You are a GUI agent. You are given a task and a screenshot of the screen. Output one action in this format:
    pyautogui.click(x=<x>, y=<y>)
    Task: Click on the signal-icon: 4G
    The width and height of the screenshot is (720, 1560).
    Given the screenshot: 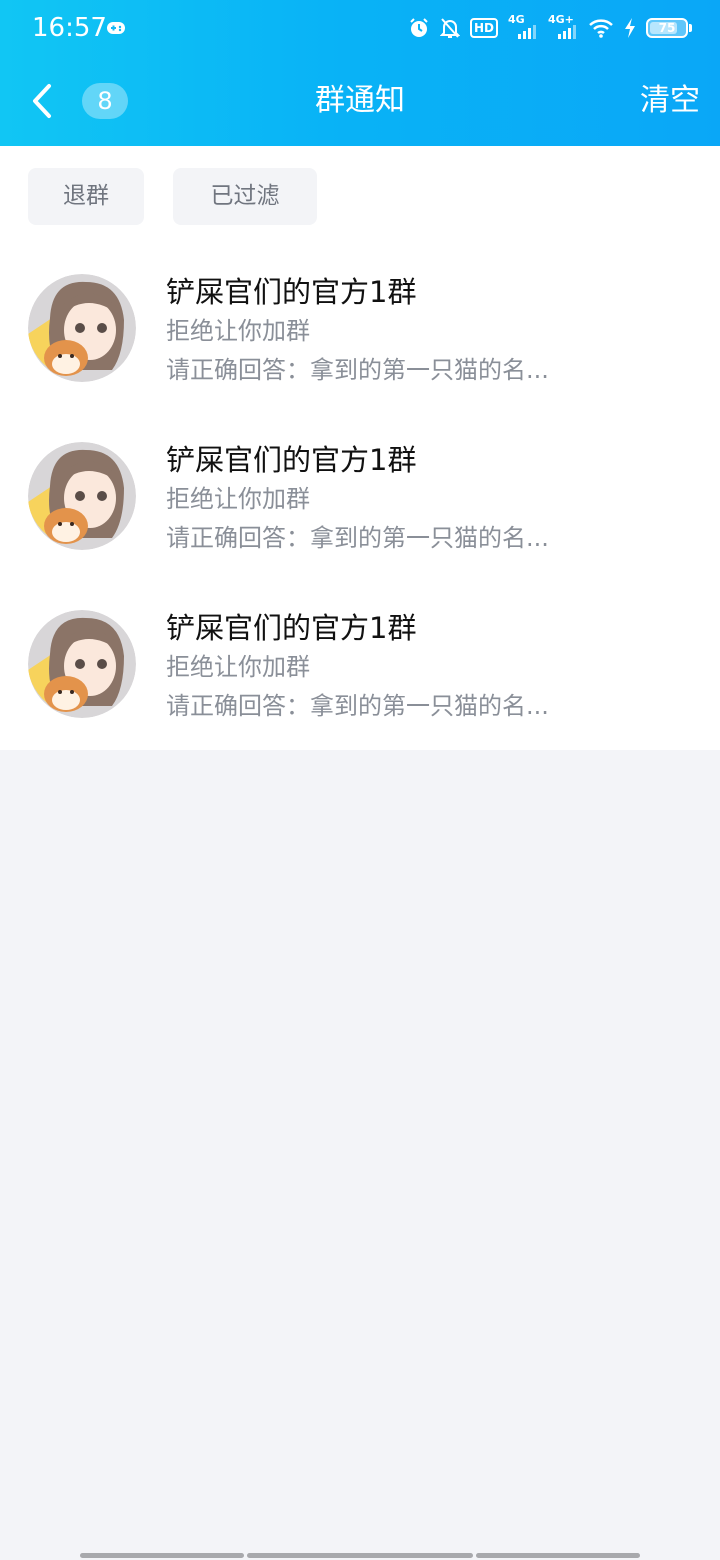 What is the action you would take?
    pyautogui.click(x=523, y=27)
    